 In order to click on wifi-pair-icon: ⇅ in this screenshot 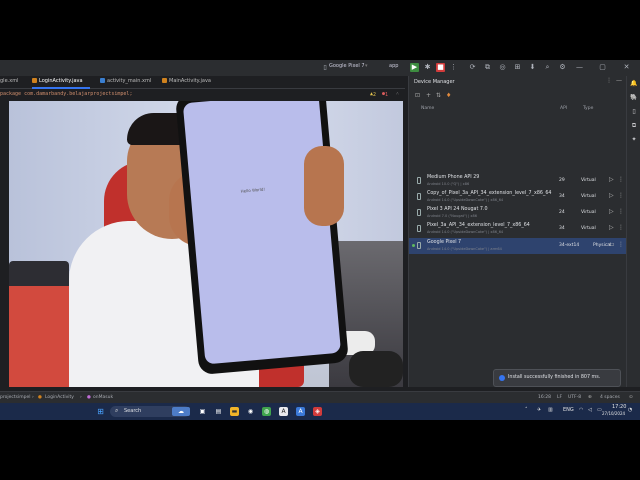, I will do `click(438, 95)`.